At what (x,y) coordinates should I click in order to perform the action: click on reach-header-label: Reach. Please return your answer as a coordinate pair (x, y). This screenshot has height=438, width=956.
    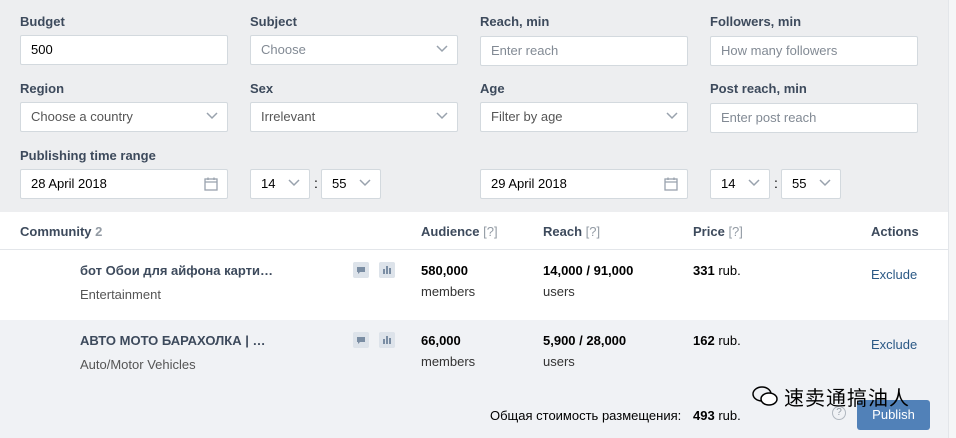
    Looking at the image, I should click on (563, 231).